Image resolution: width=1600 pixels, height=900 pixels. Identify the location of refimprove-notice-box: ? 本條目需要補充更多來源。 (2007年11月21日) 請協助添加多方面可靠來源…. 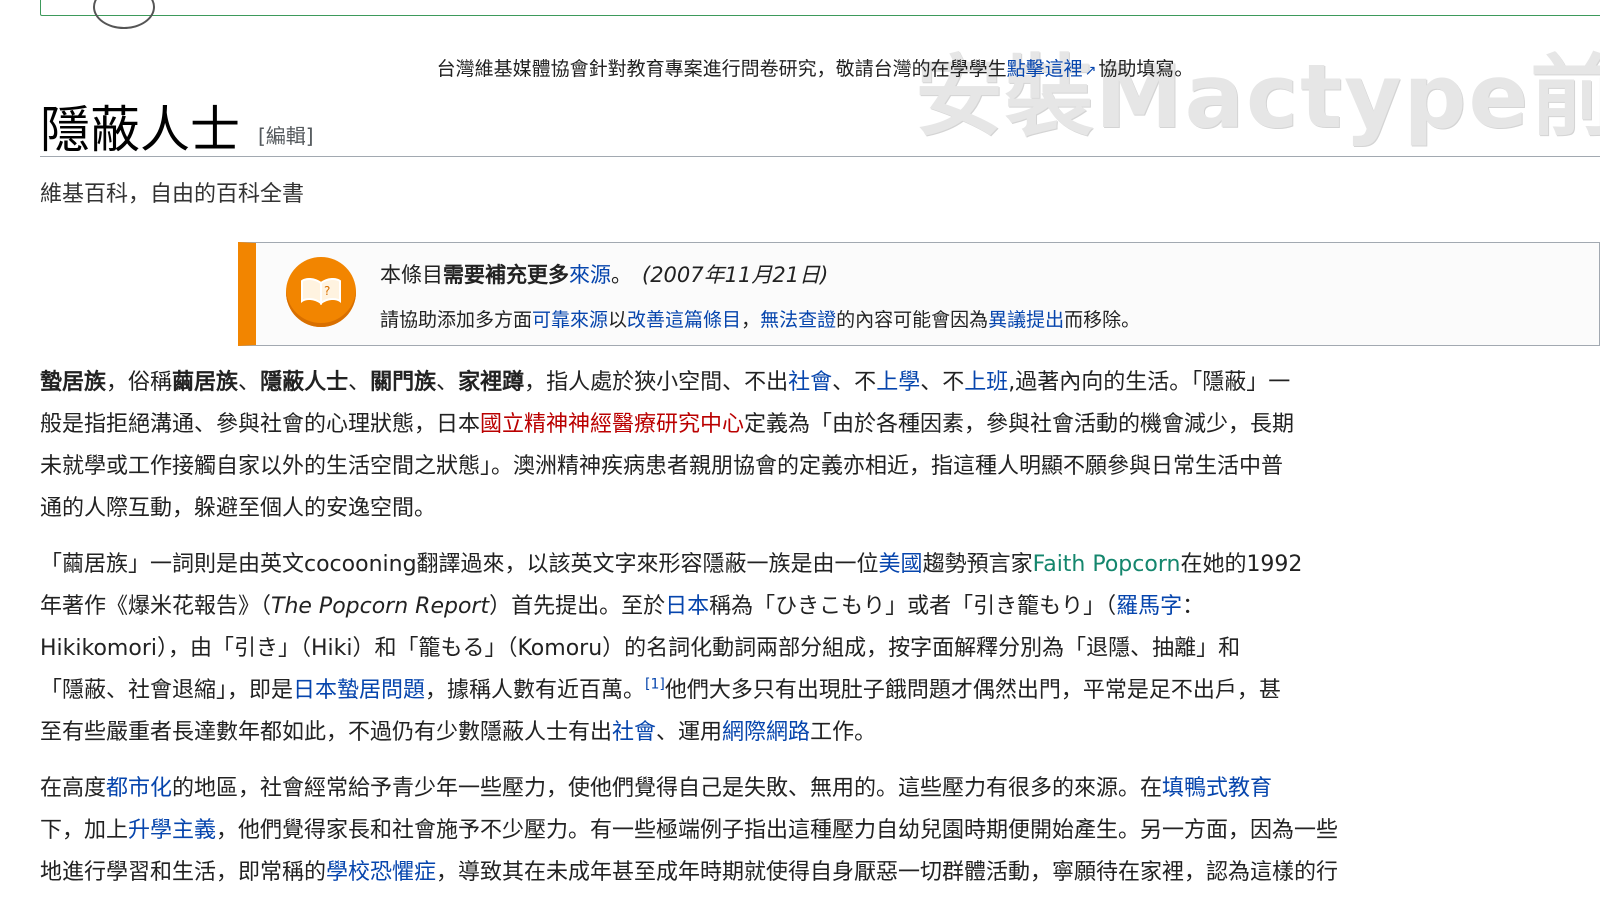
(919, 294).